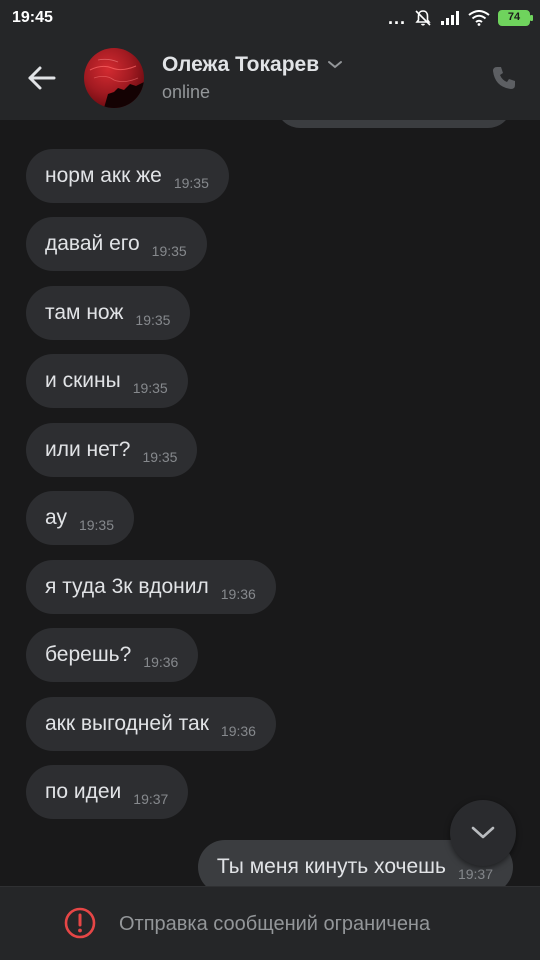  What do you see at coordinates (88, 449) in the screenshot?
I see `message-text: или нет?` at bounding box center [88, 449].